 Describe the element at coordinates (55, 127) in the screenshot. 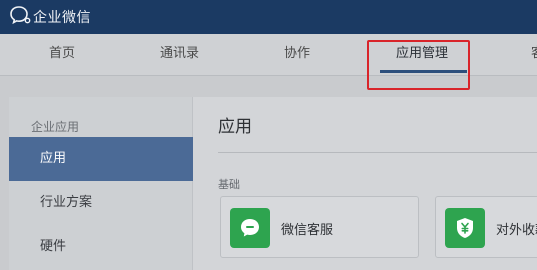

I see `sidebar-group-label: 企业应用` at that location.